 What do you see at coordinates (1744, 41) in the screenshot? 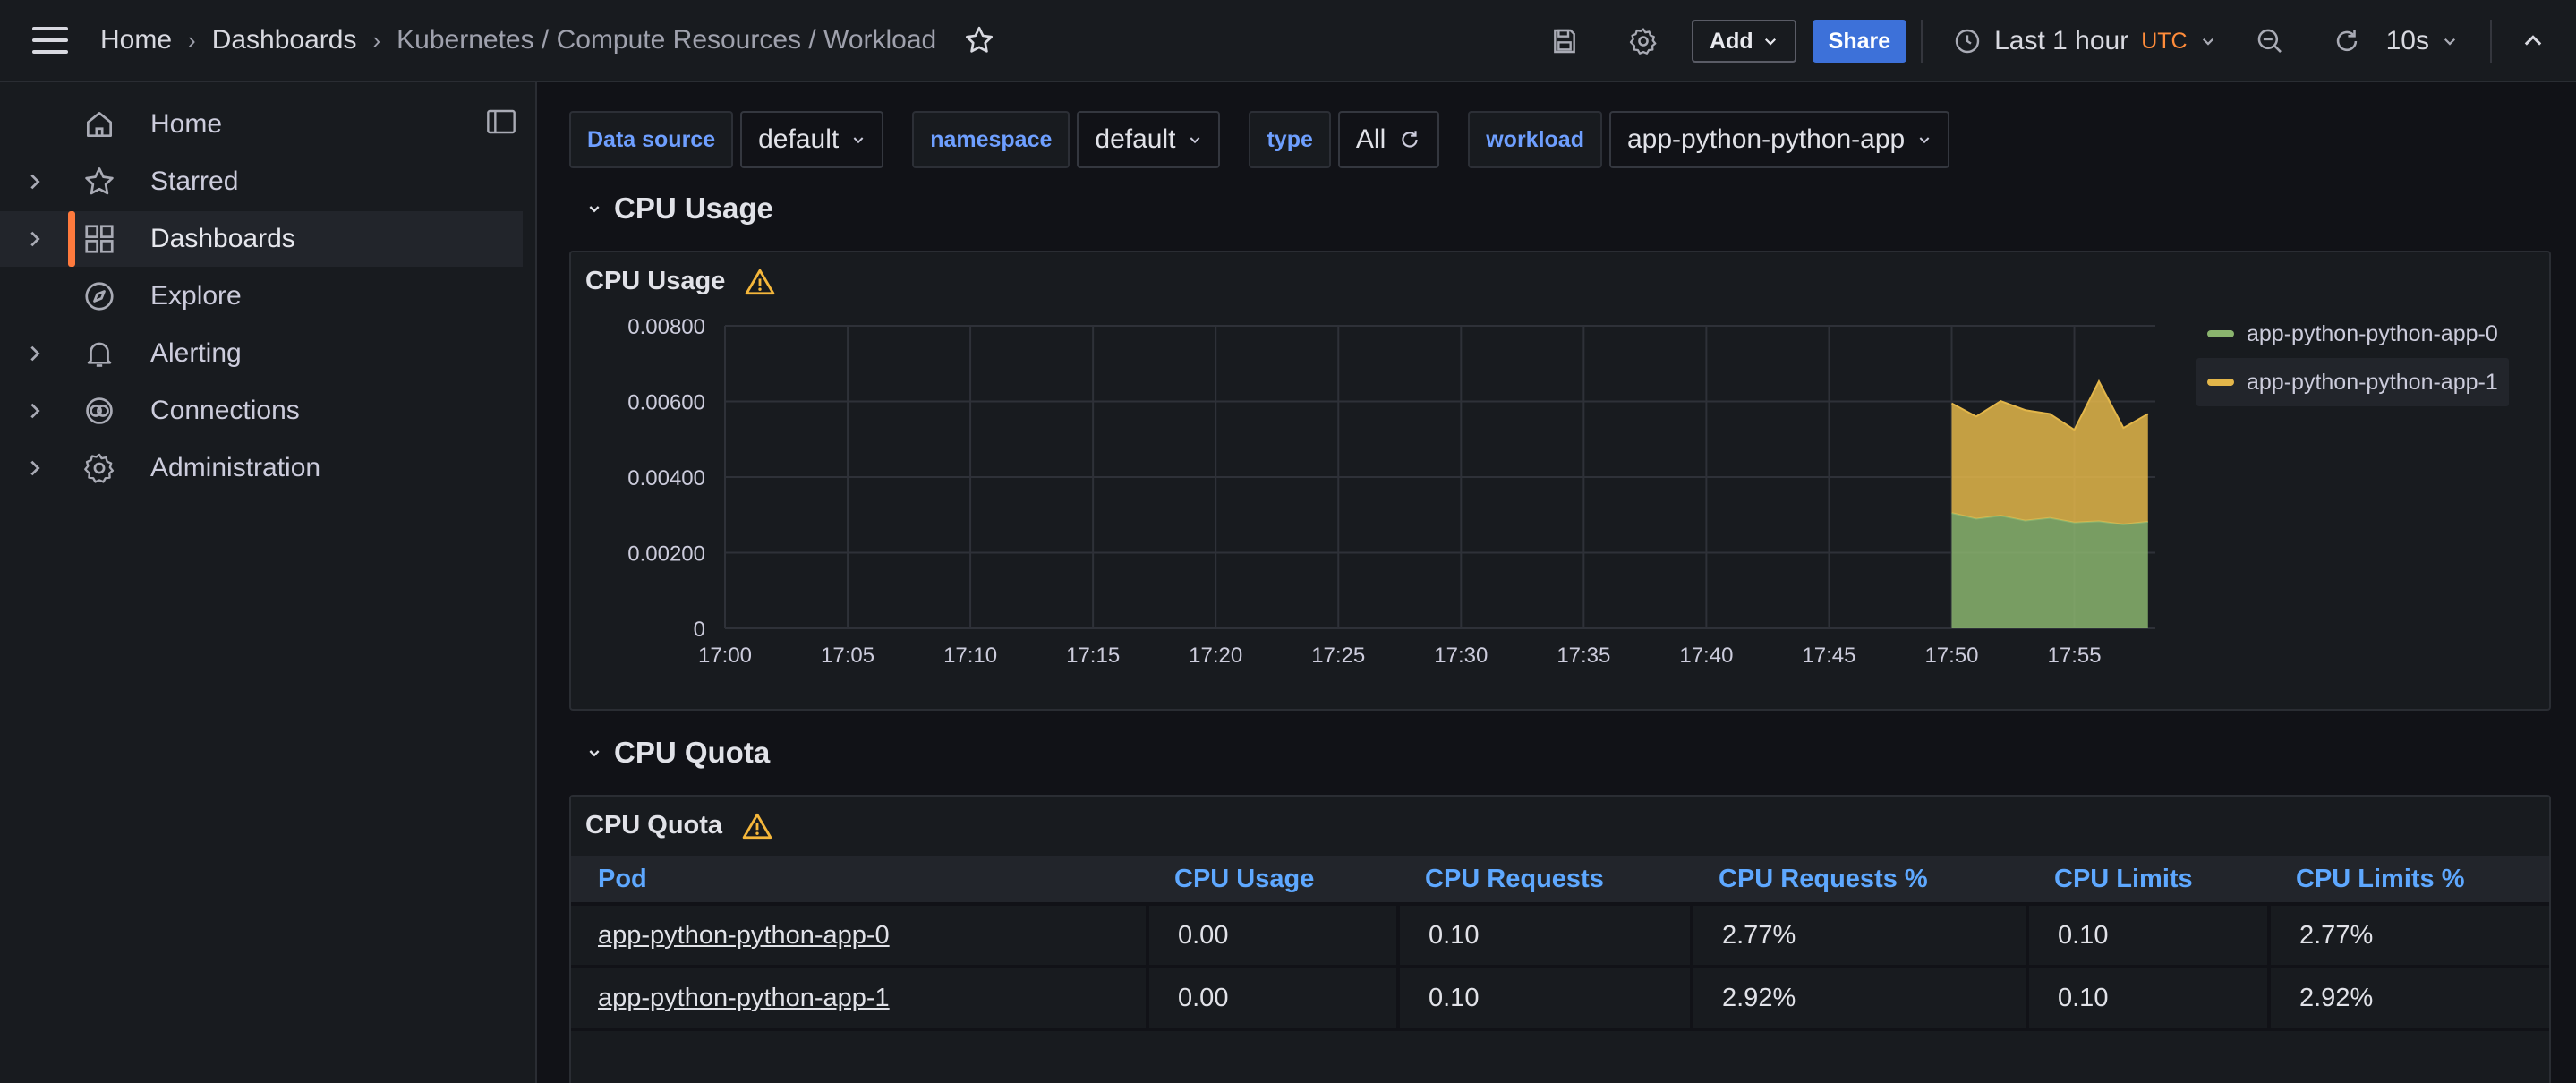
I see `add-button: Add` at bounding box center [1744, 41].